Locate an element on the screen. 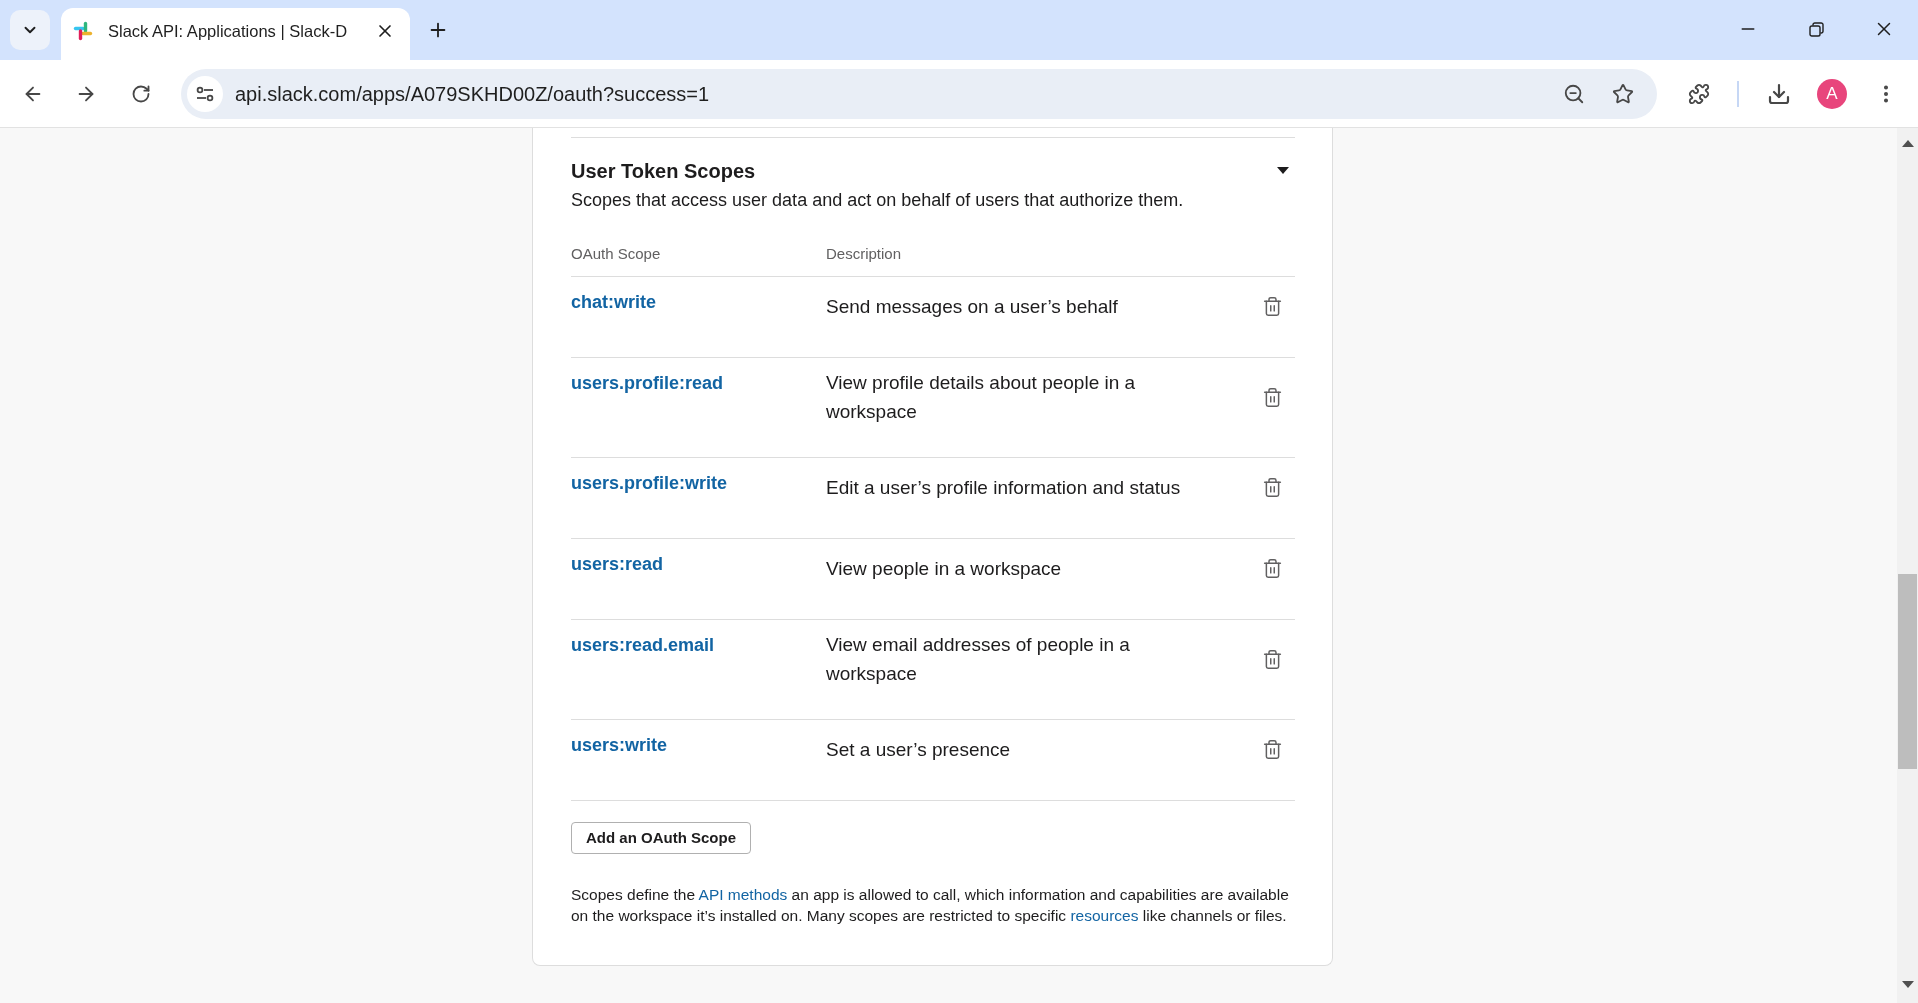  scrollbar is located at coordinates (1907, 565).